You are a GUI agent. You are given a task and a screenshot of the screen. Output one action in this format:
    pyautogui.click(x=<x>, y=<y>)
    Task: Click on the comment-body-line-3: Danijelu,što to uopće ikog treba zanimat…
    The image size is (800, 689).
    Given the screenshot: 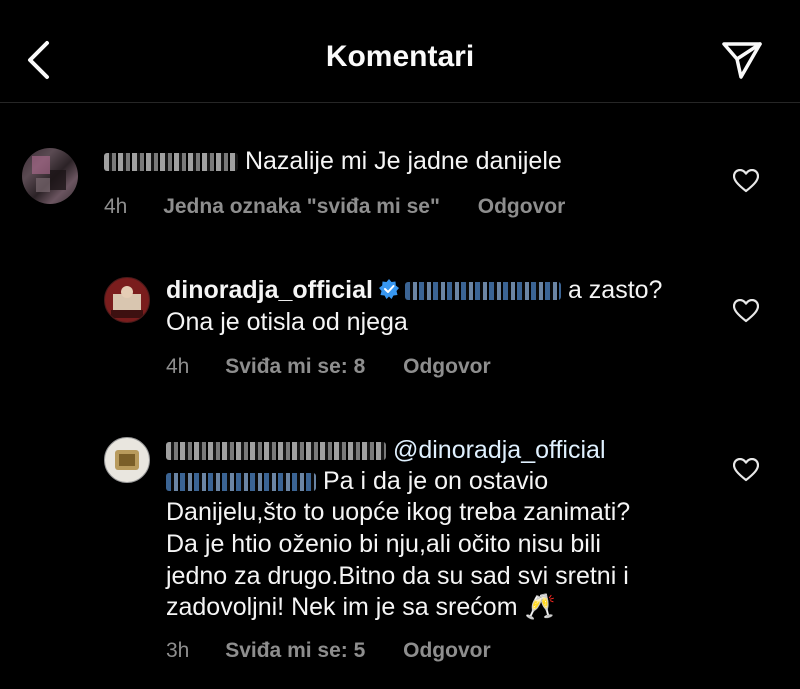 What is the action you would take?
    pyautogui.click(x=398, y=512)
    